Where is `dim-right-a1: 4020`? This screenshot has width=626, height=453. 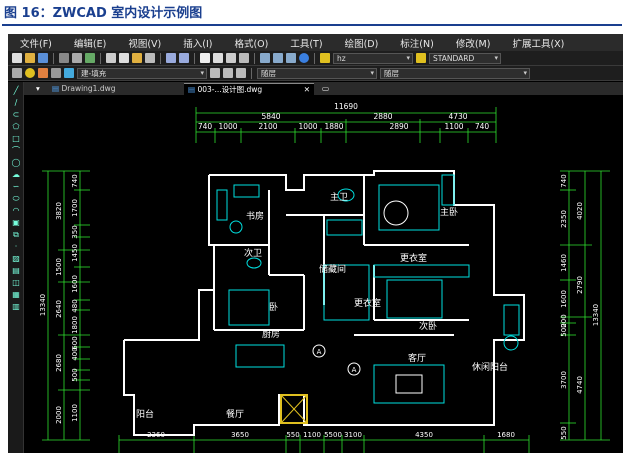
dim-right-a1: 4020 is located at coordinates (580, 211).